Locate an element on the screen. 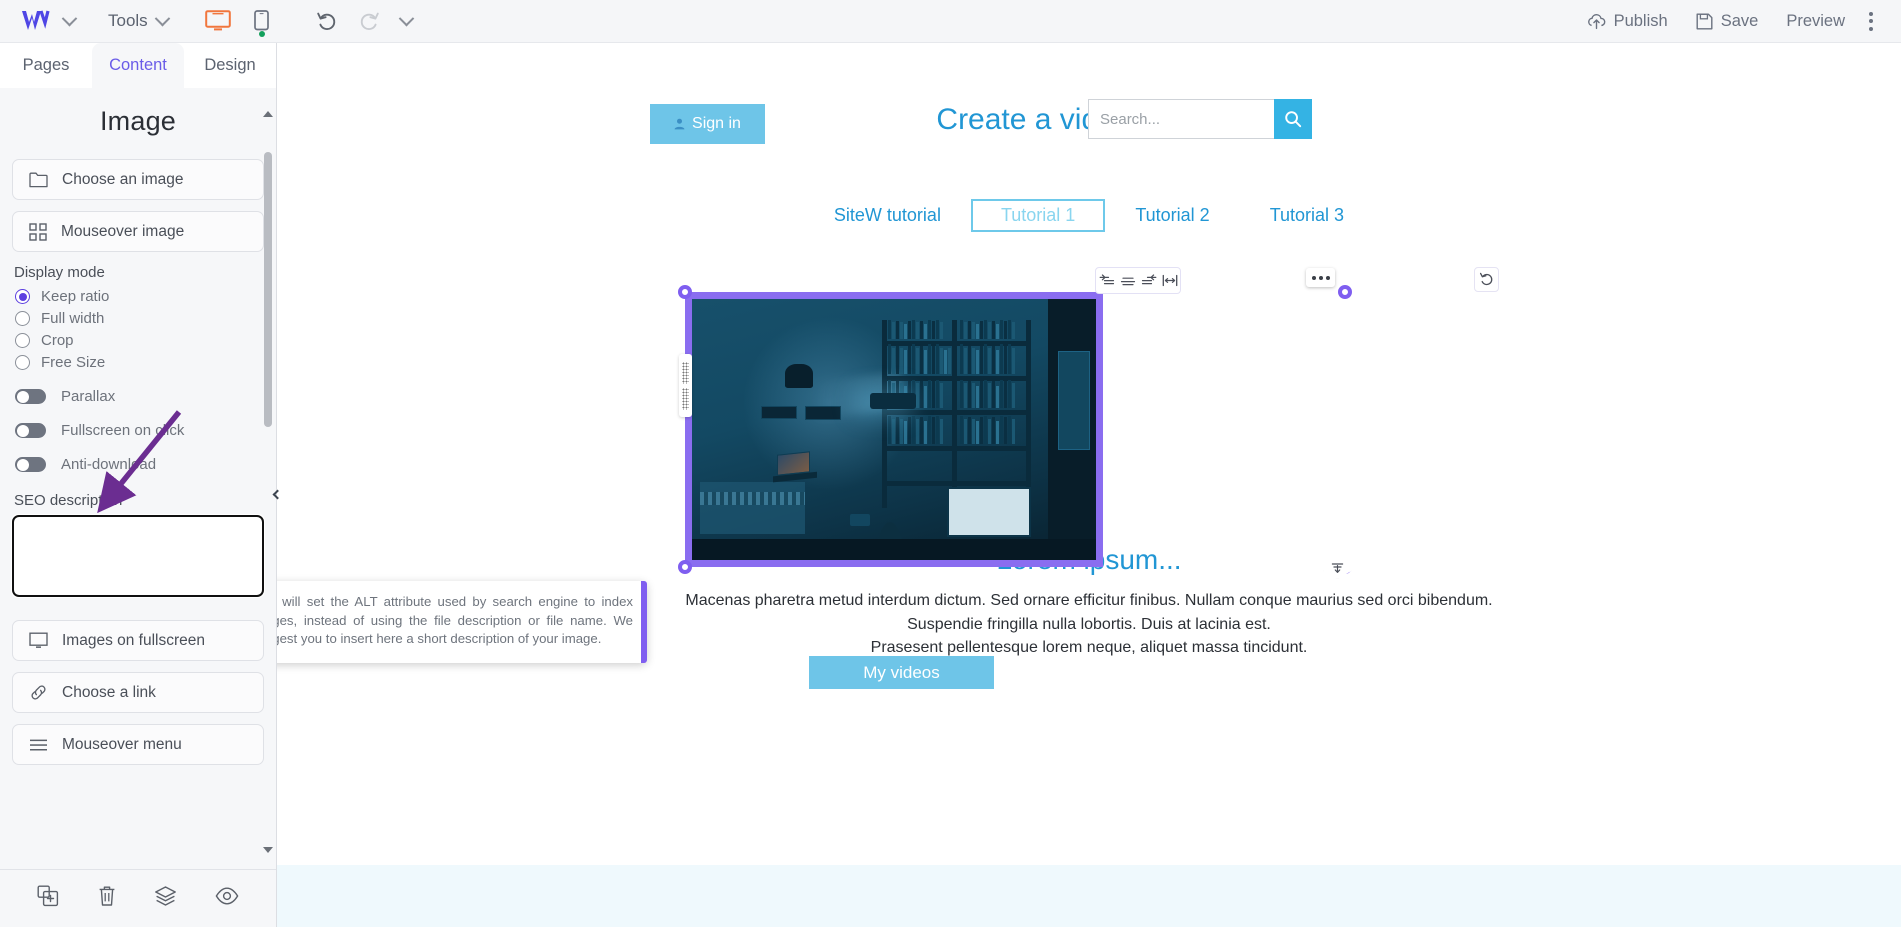  search-input is located at coordinates (1181, 119).